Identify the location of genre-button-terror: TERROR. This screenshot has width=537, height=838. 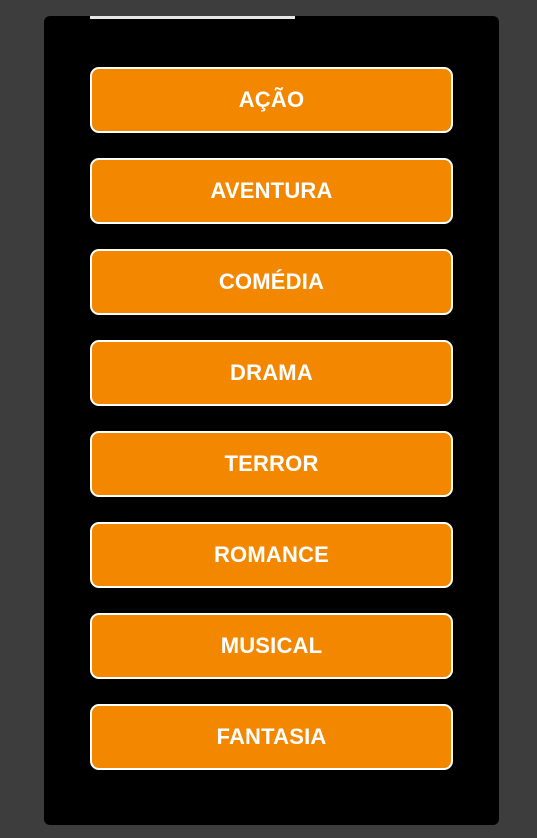
(271, 464).